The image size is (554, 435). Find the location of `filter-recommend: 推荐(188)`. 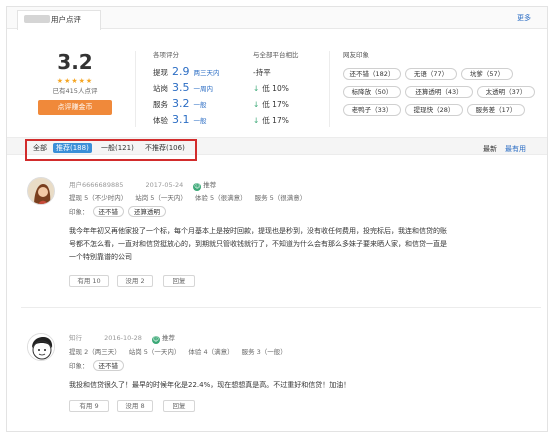

filter-recommend: 推荐(188) is located at coordinates (72, 148).